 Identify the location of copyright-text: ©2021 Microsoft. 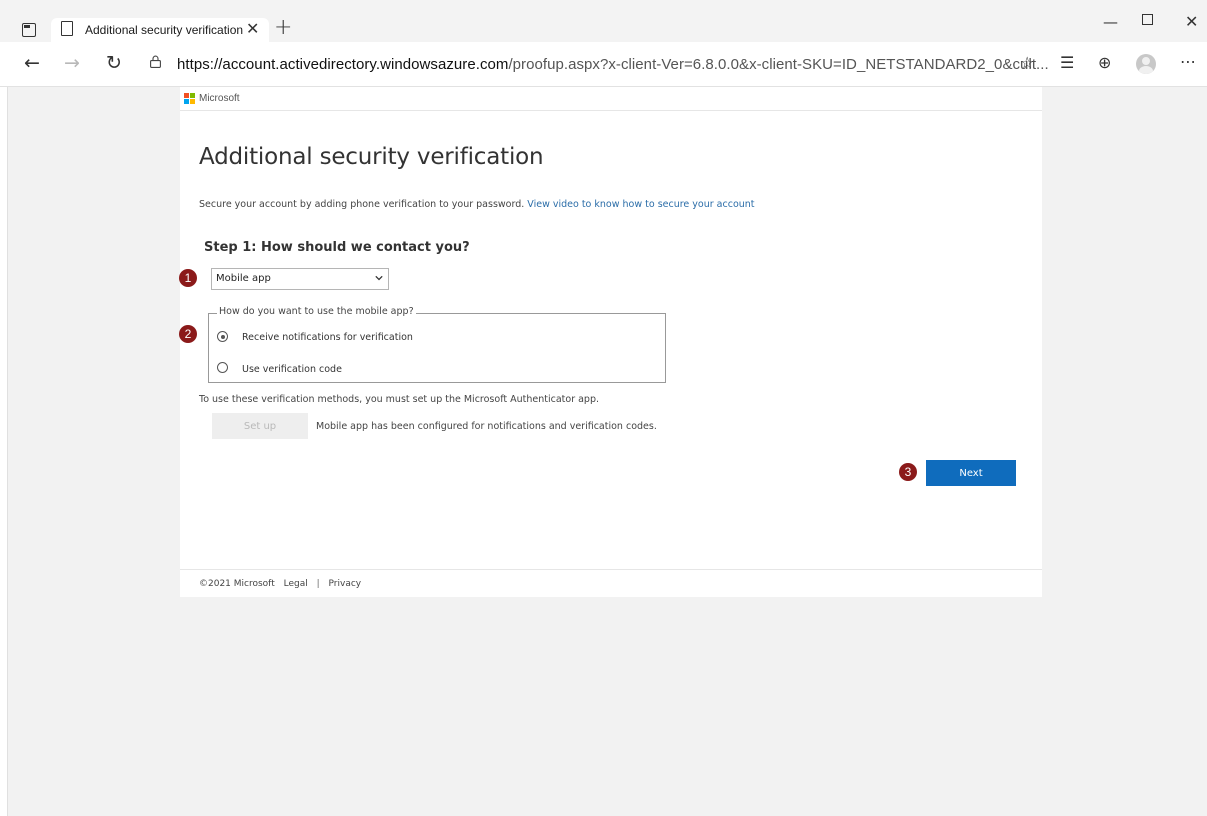
(237, 584).